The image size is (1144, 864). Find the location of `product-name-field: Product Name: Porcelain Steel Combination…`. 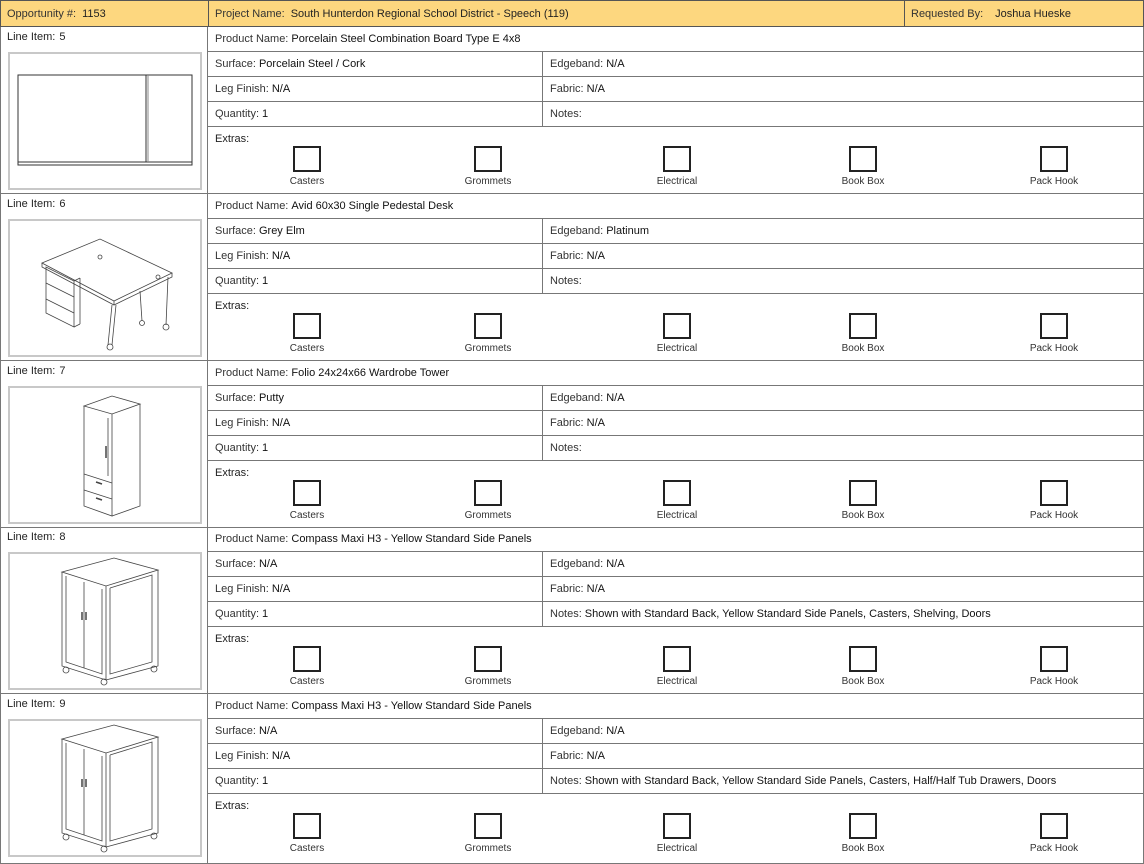

product-name-field: Product Name: Porcelain Steel Combination… is located at coordinates (364, 39).